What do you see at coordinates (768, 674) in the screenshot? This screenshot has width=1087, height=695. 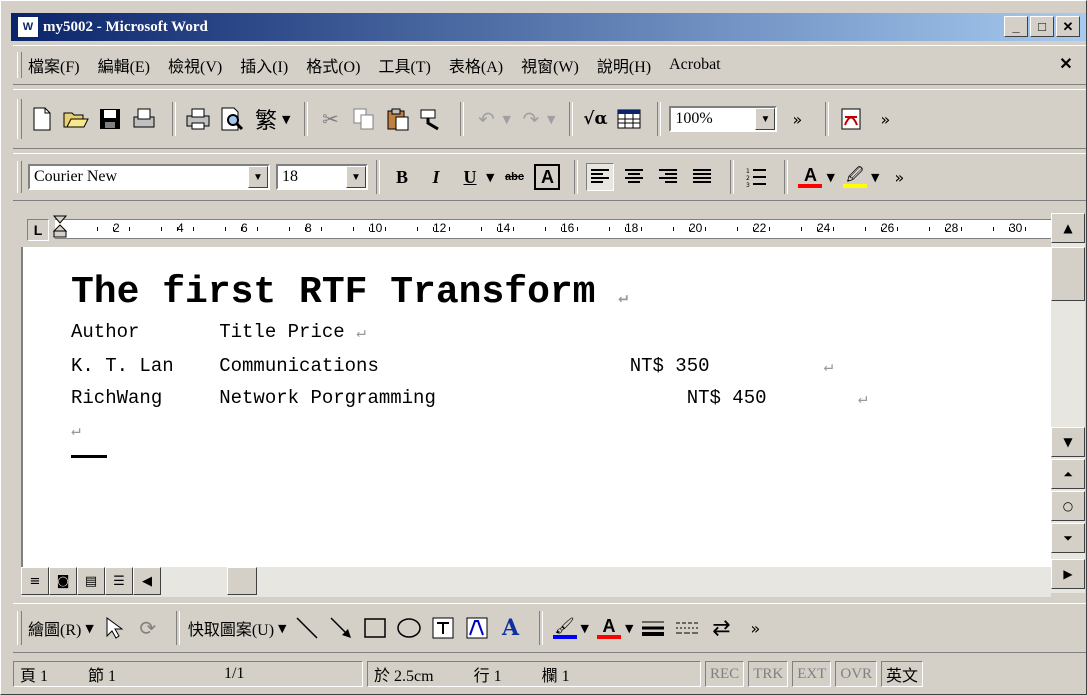 I see `status-trk: TRK` at bounding box center [768, 674].